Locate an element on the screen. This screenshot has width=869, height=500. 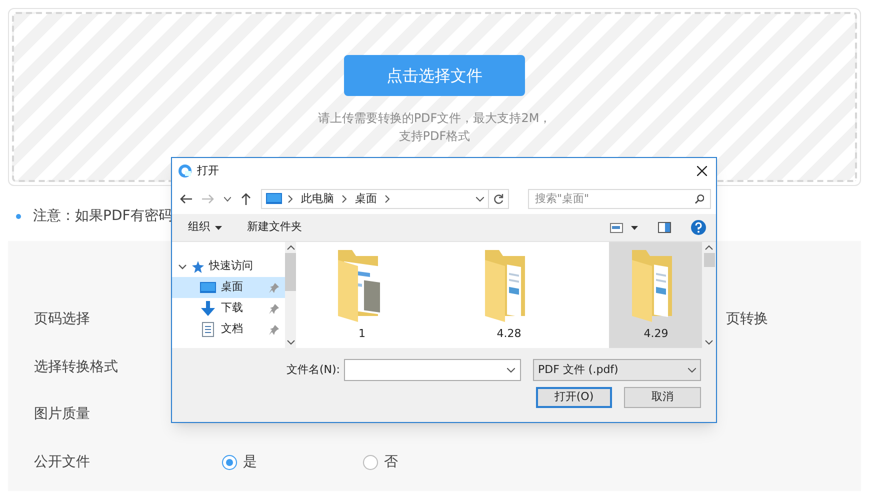
filename-field is located at coordinates (432, 370).